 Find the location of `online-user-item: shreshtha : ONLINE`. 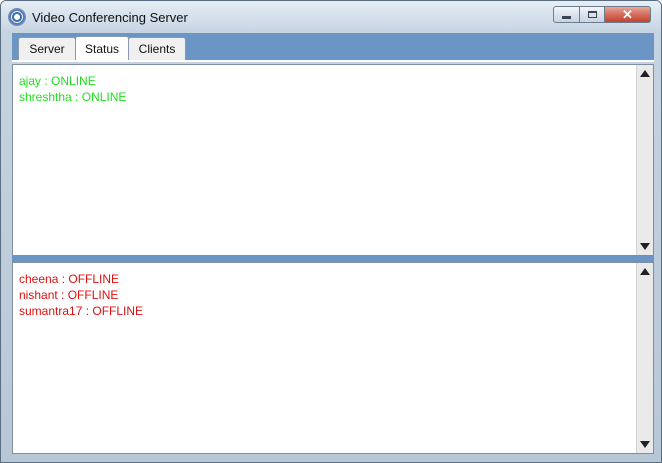

online-user-item: shreshtha : ONLINE is located at coordinates (73, 97).